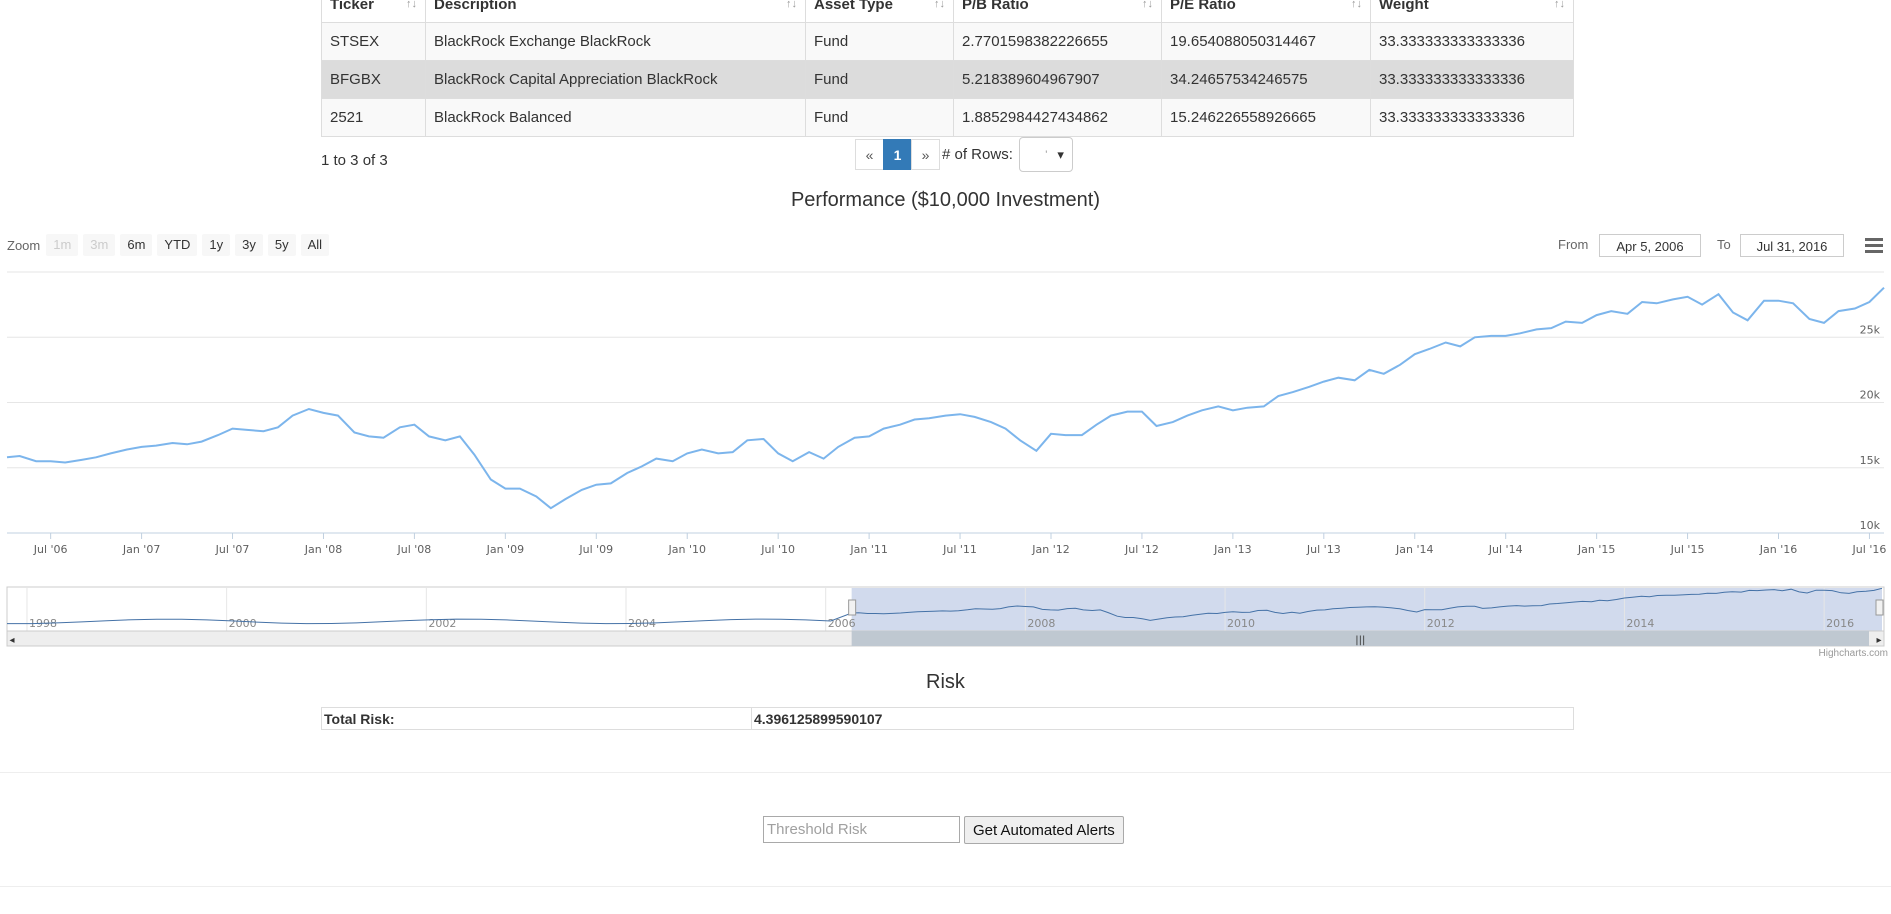 This screenshot has width=1891, height=914. What do you see at coordinates (1360, 640) in the screenshot?
I see `scrollbar-grip-icon: |||` at bounding box center [1360, 640].